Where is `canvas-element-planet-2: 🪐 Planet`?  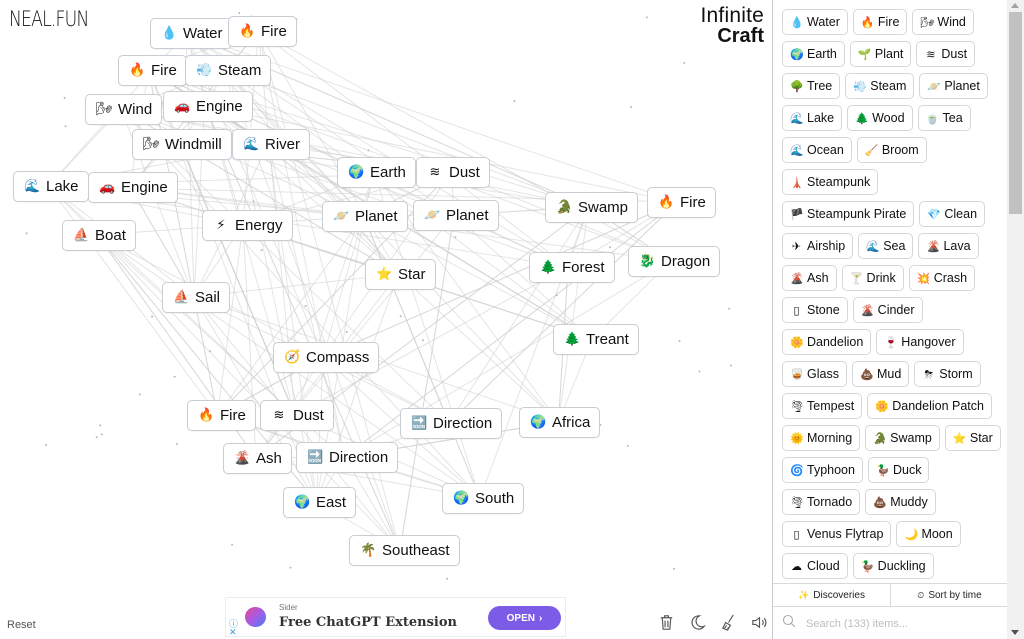
canvas-element-planet-2: 🪐 Planet is located at coordinates (456, 215).